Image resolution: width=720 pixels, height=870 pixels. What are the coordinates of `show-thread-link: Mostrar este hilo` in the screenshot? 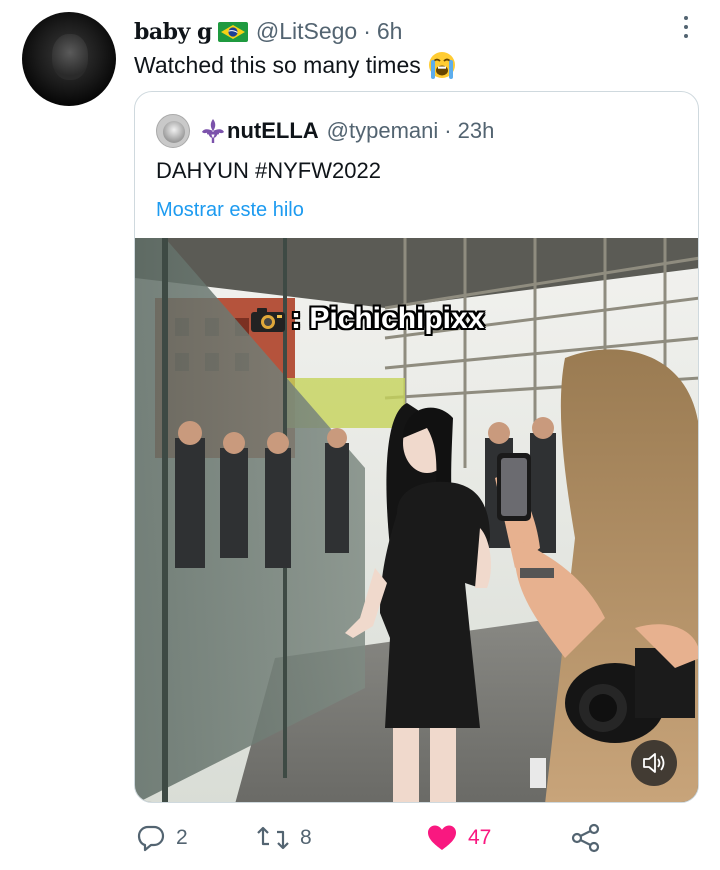 It's located at (230, 210).